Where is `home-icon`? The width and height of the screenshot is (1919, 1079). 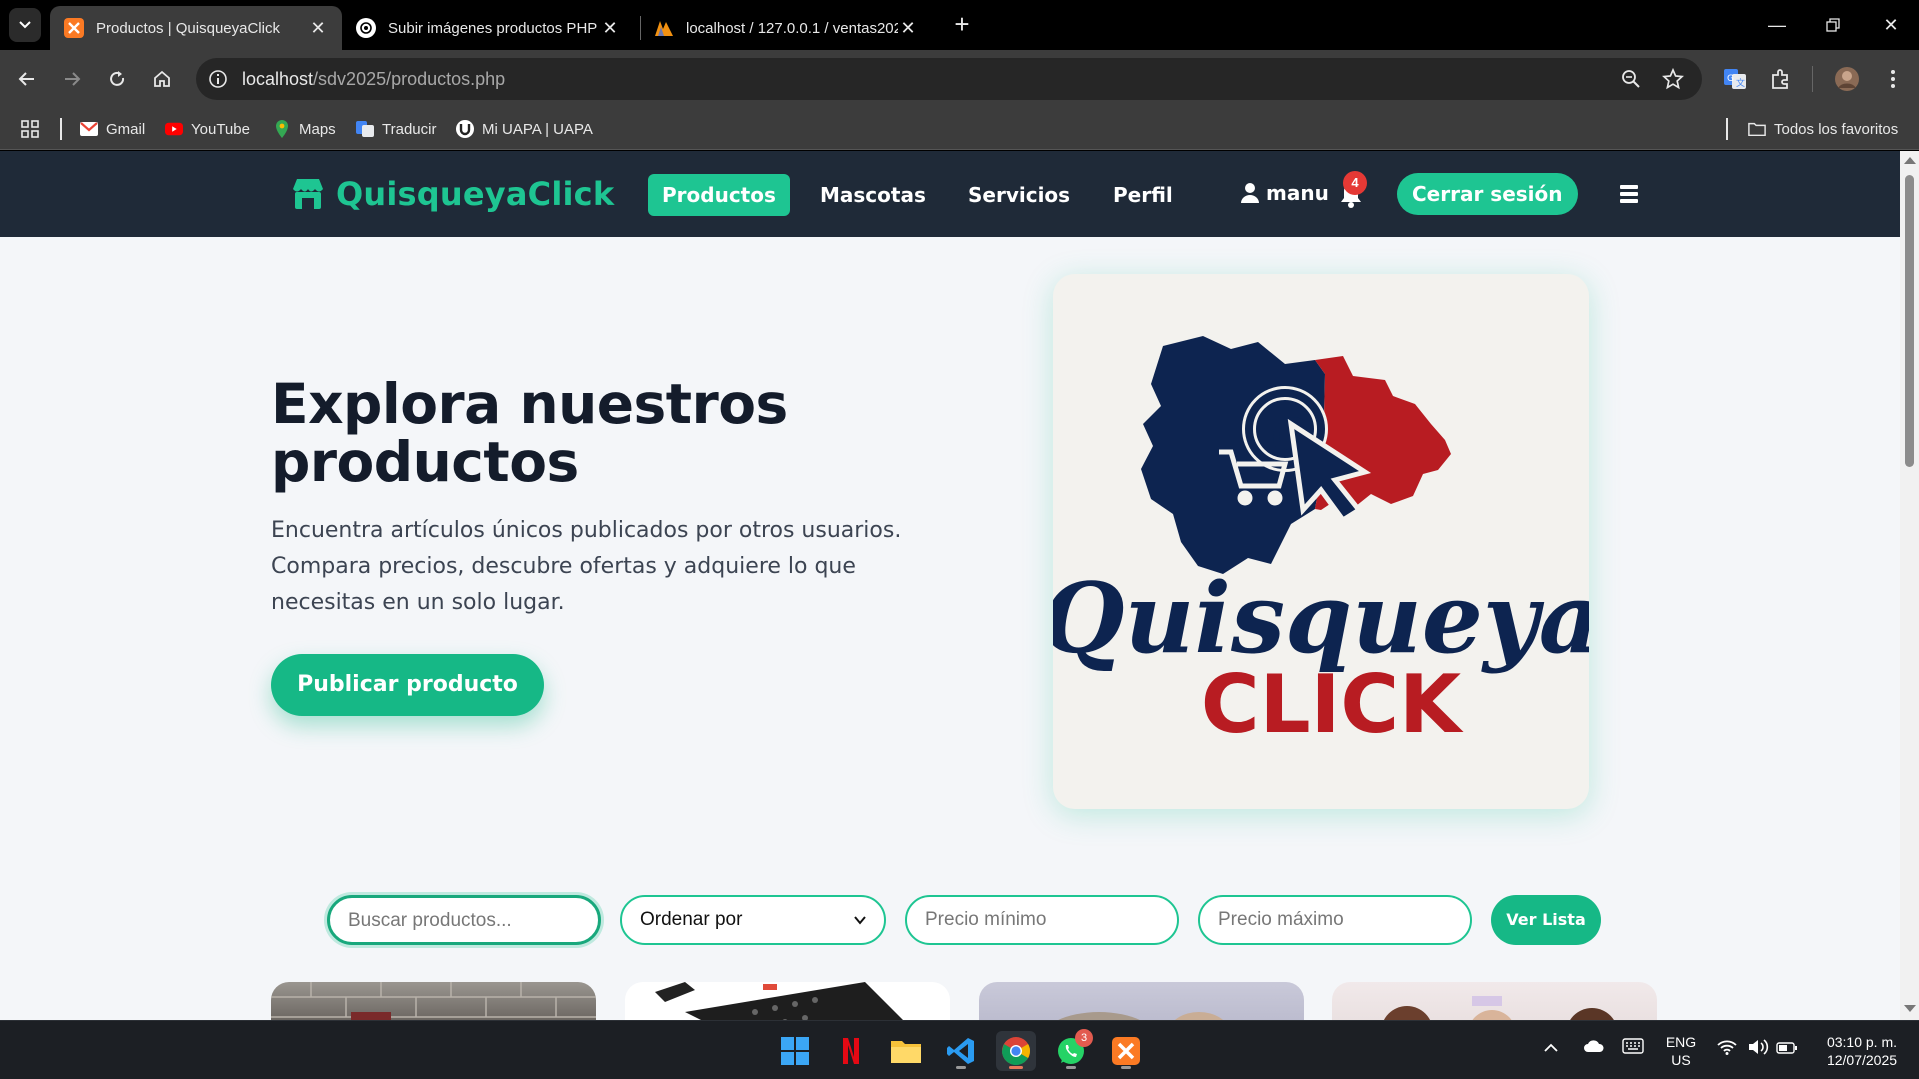
home-icon is located at coordinates (162, 78).